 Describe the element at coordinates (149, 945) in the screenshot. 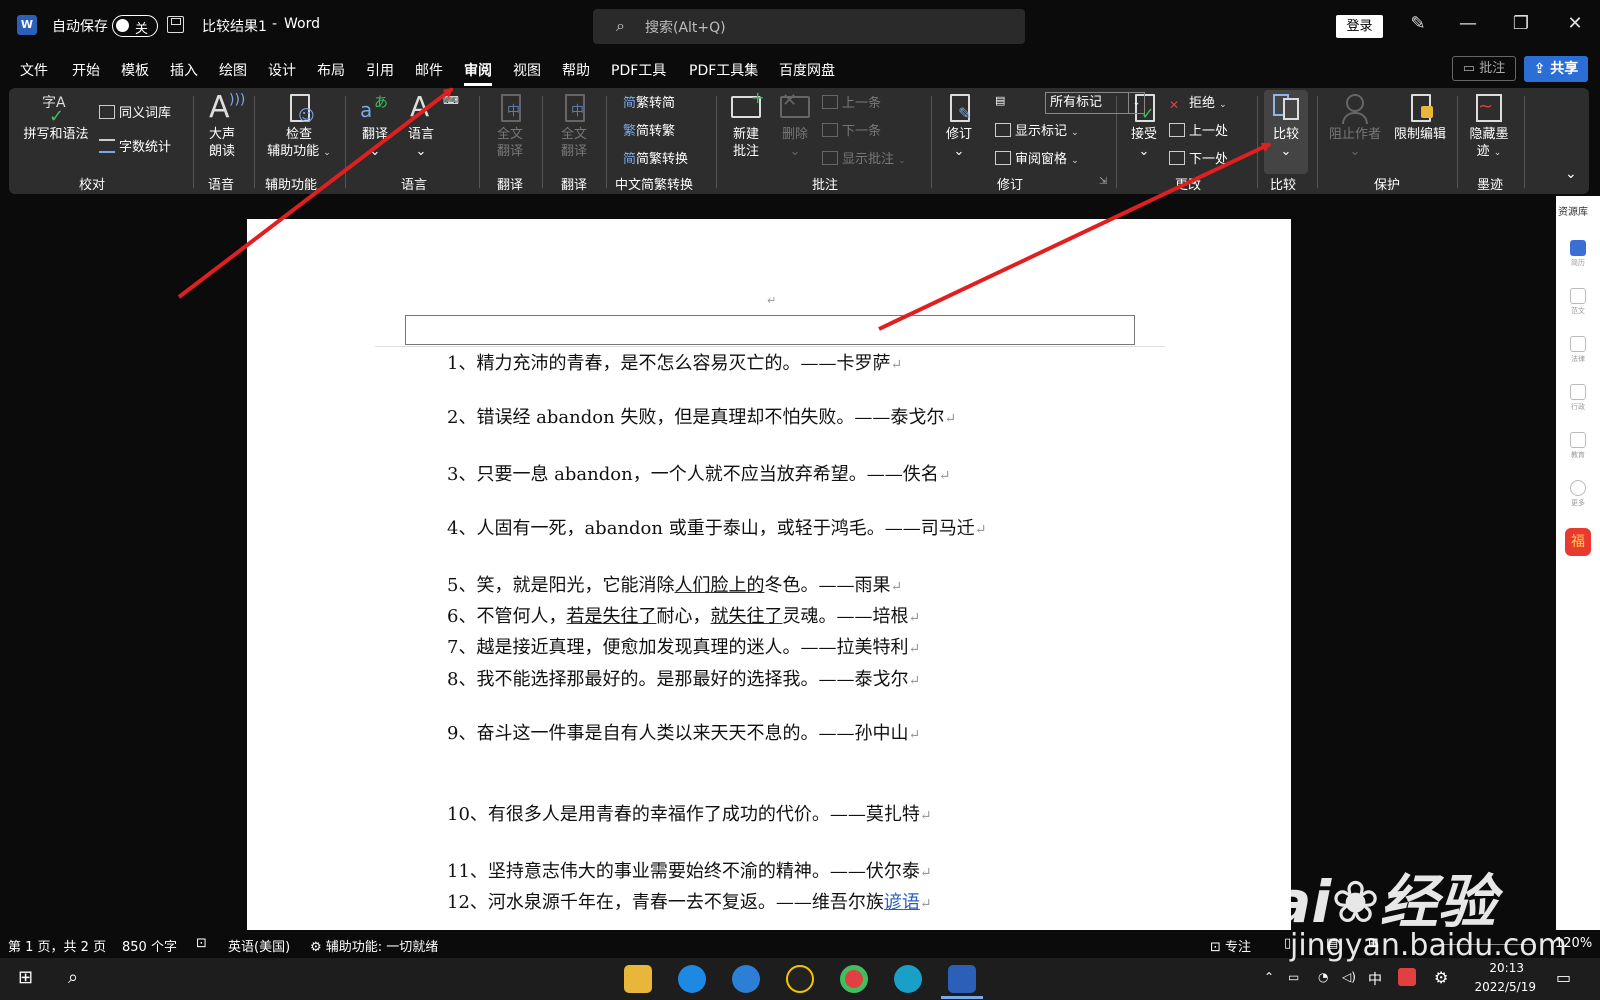

I see `word-count-status: 850 个字` at that location.